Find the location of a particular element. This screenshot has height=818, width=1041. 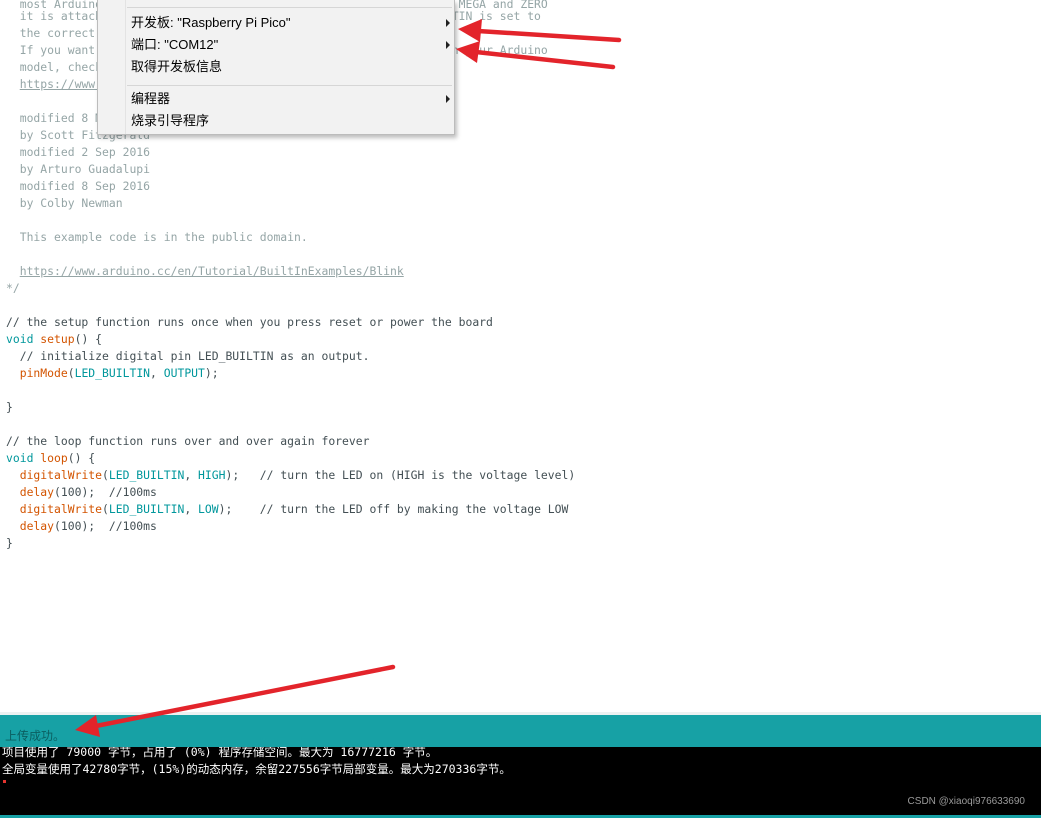

menu-icon-gutter is located at coordinates (112, 67).